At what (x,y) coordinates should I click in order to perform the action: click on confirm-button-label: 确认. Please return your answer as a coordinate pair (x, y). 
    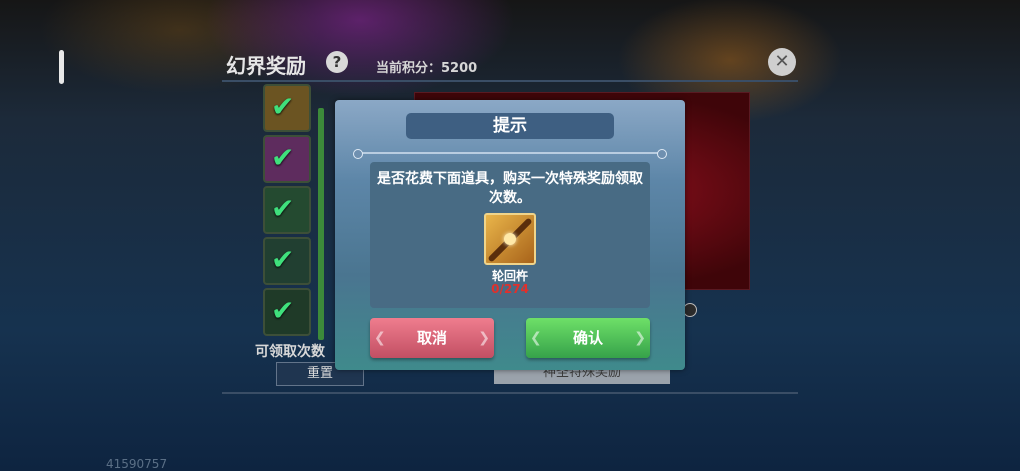
    Looking at the image, I should click on (587, 338).